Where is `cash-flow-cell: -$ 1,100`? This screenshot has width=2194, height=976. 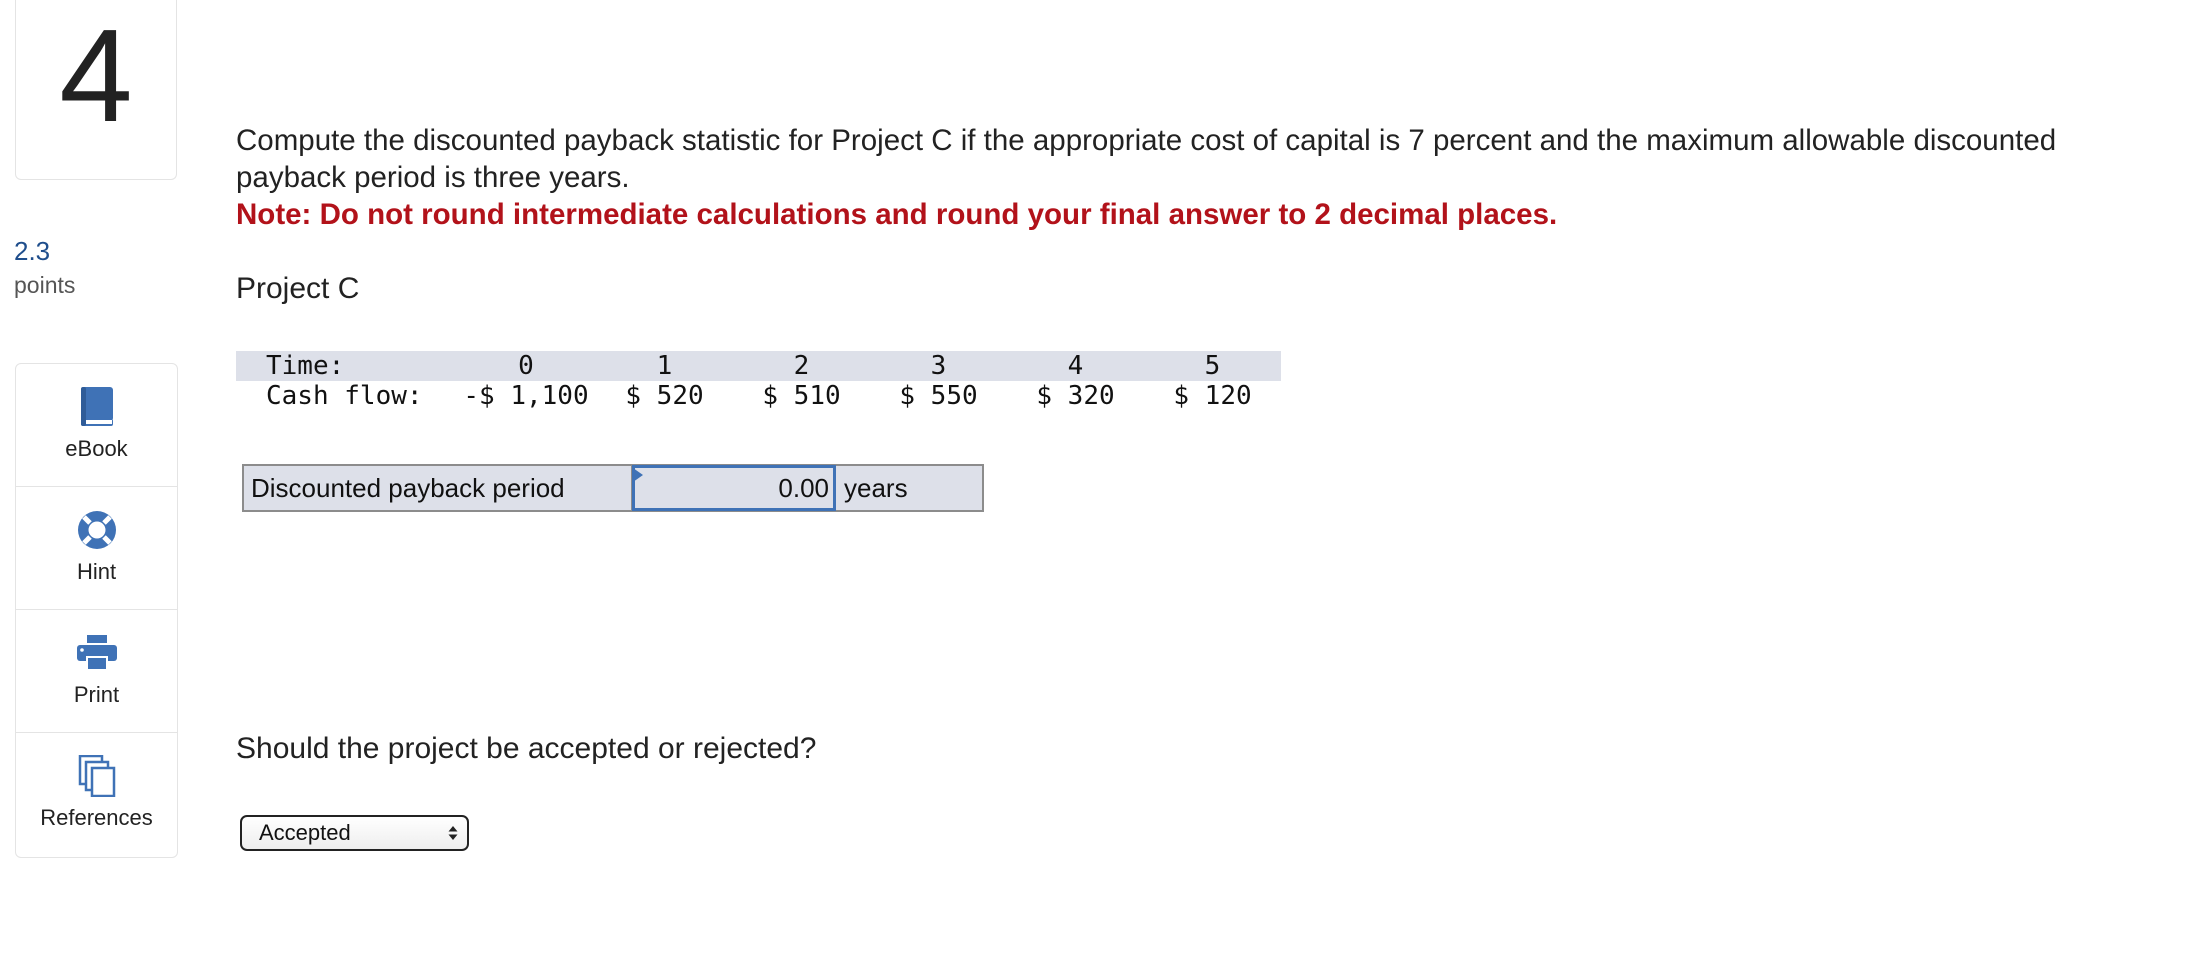 cash-flow-cell: -$ 1,100 is located at coordinates (526, 396).